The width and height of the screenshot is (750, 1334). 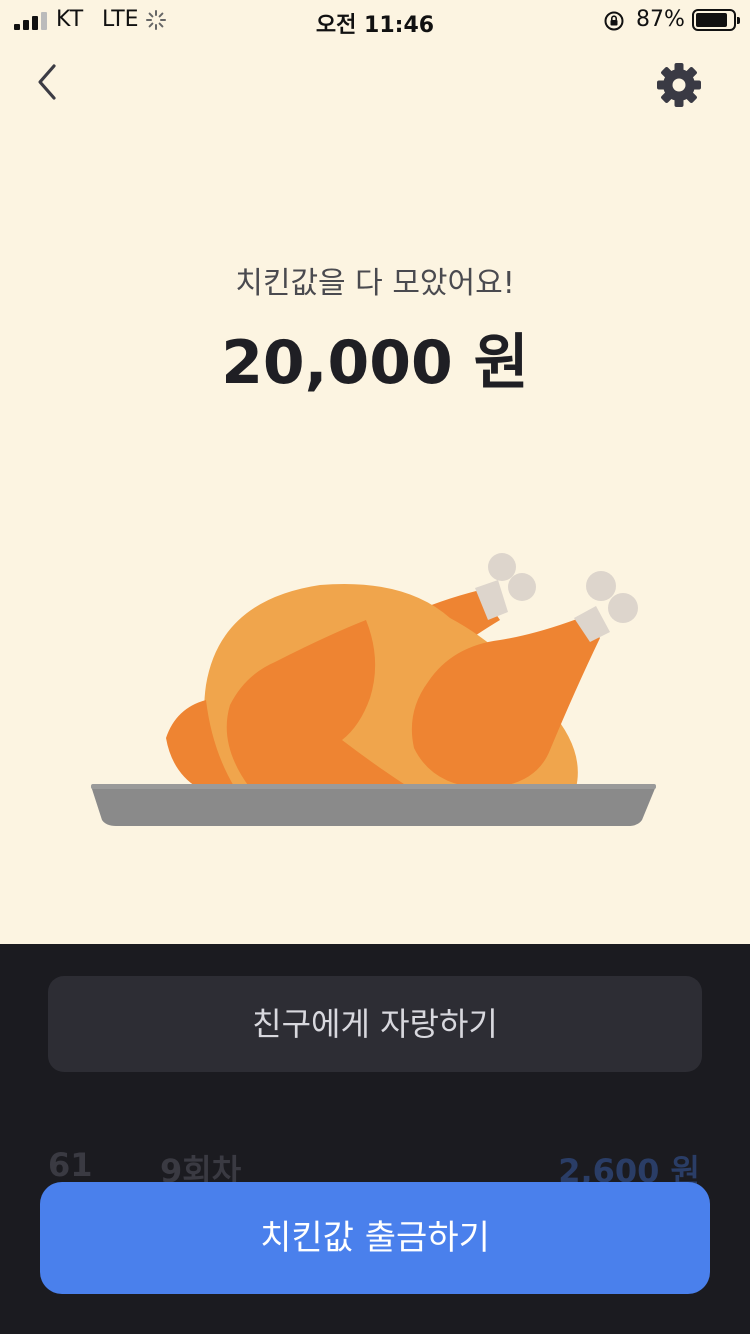 I want to click on chevron-left-icon, so click(x=47, y=82).